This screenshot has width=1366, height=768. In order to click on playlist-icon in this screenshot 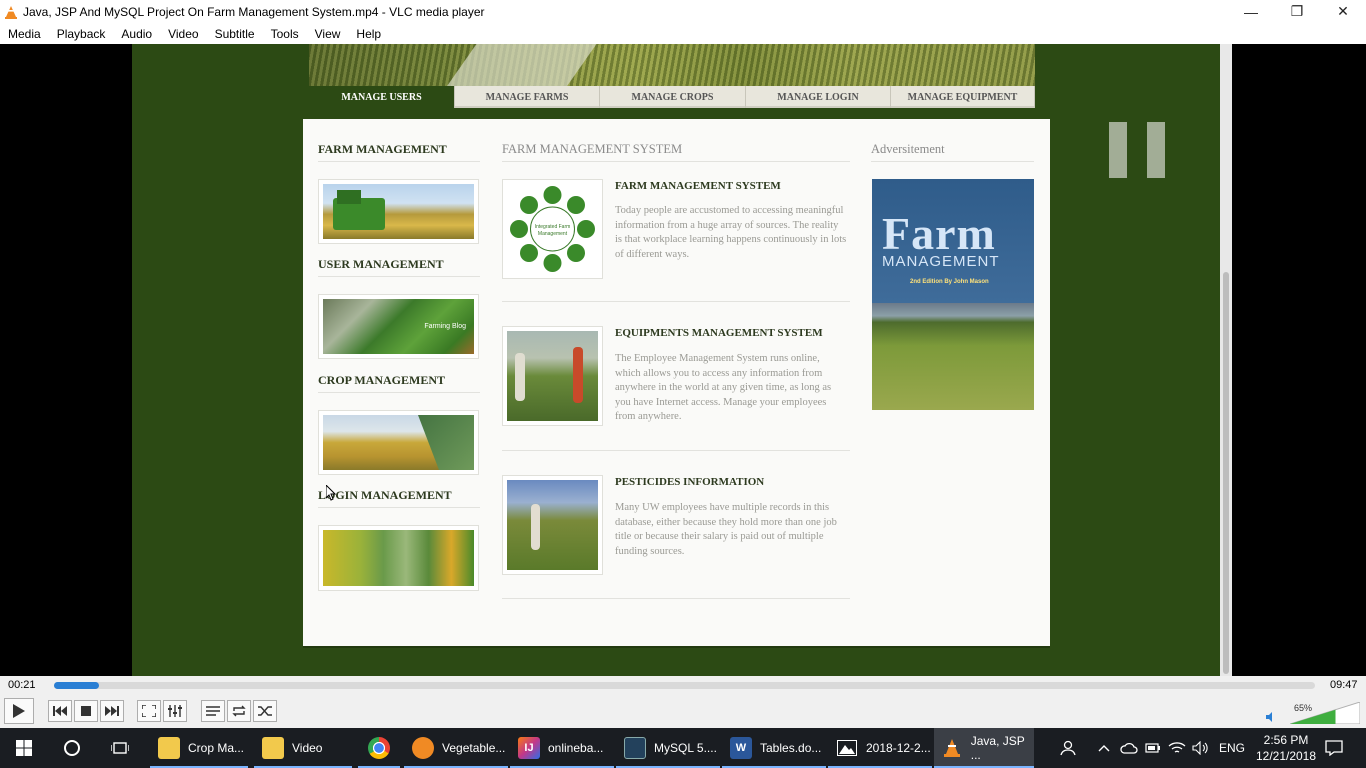, I will do `click(213, 711)`.